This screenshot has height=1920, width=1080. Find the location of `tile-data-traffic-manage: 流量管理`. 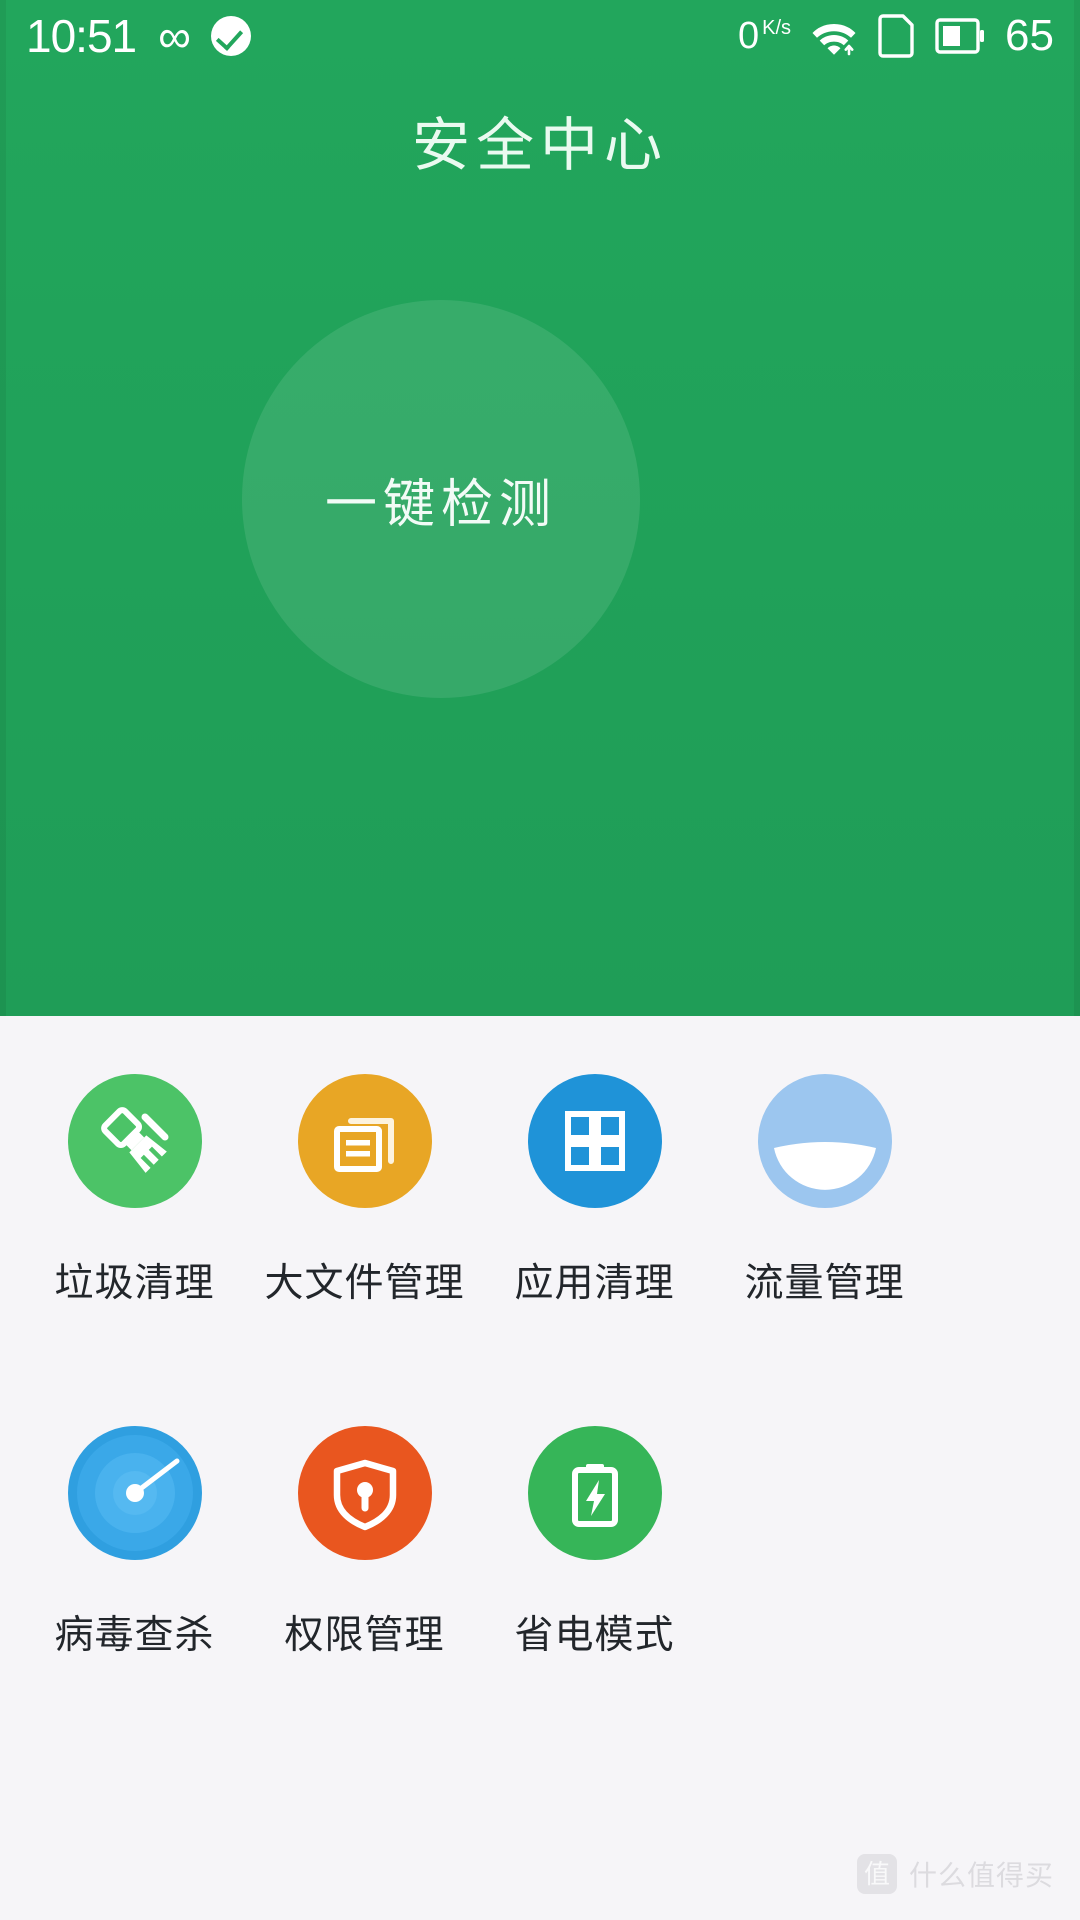

tile-data-traffic-manage: 流量管理 is located at coordinates (824, 1191).